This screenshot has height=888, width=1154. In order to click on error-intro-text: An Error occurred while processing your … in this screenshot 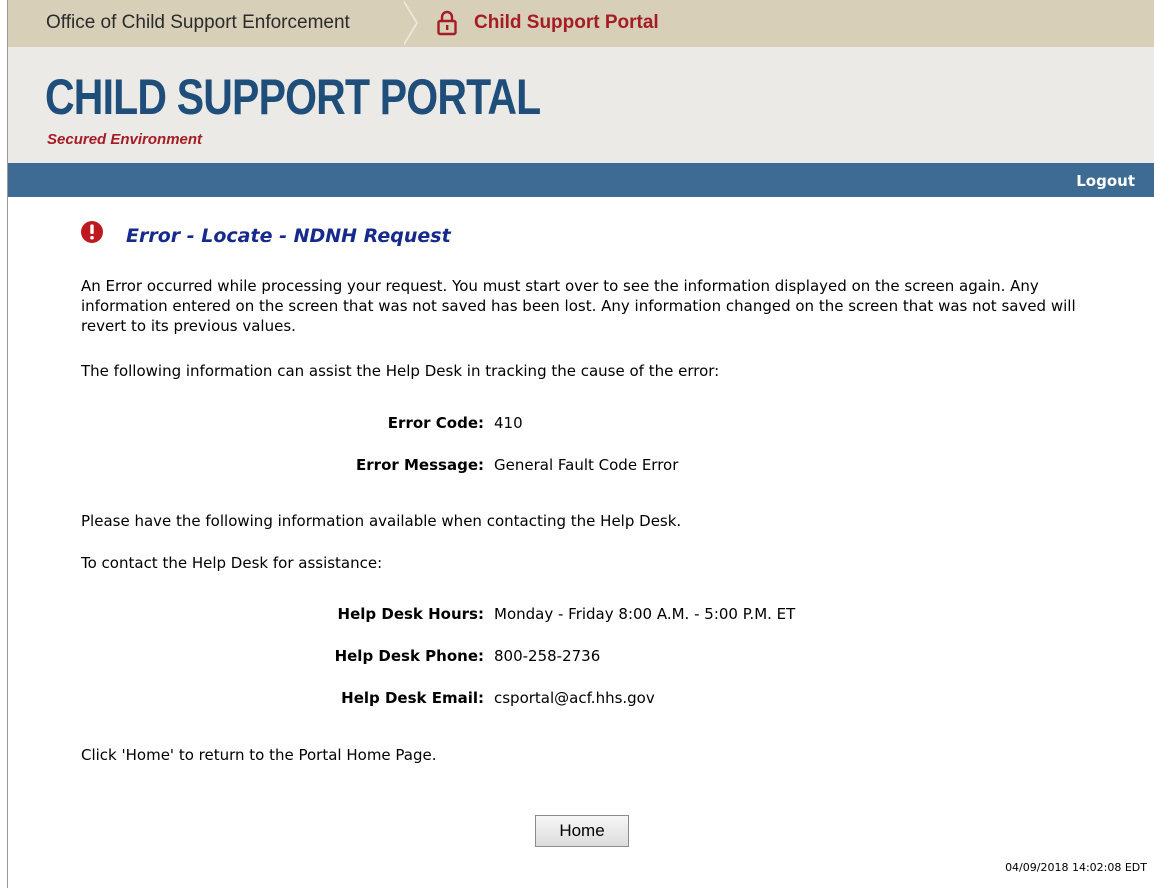, I will do `click(578, 306)`.